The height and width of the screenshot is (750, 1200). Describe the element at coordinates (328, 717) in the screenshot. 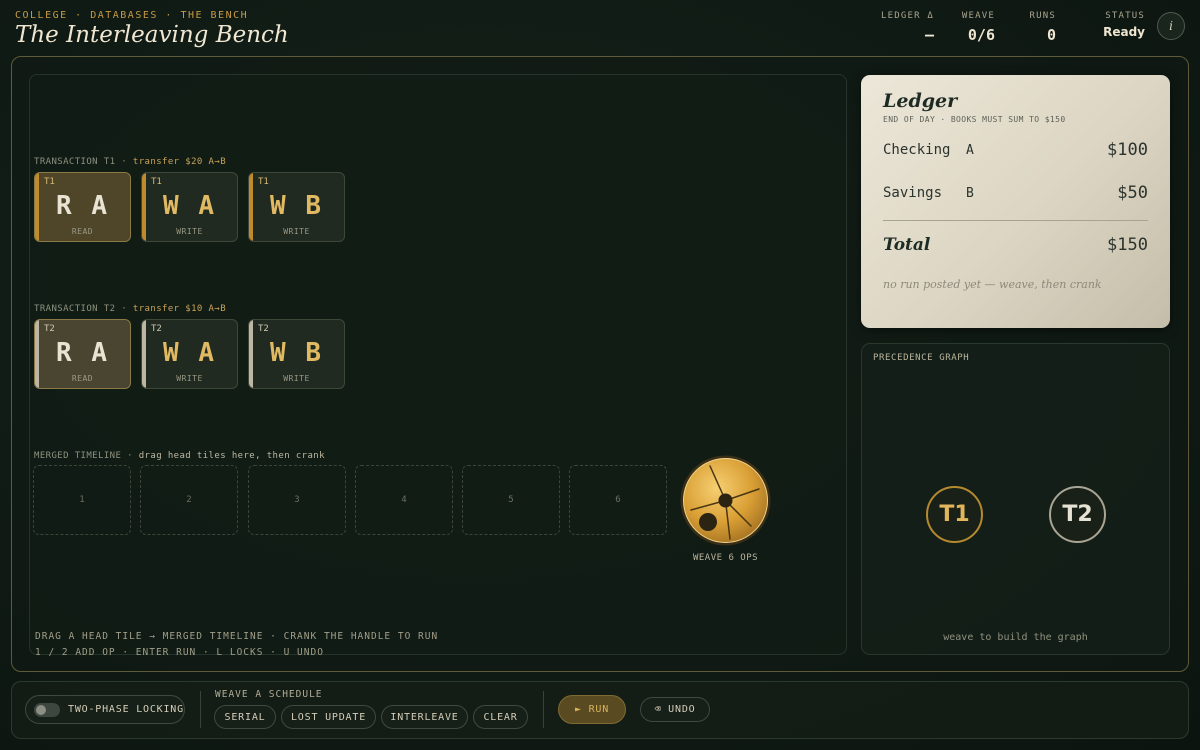

I see `lost-update-button: LOST UPDATE` at that location.